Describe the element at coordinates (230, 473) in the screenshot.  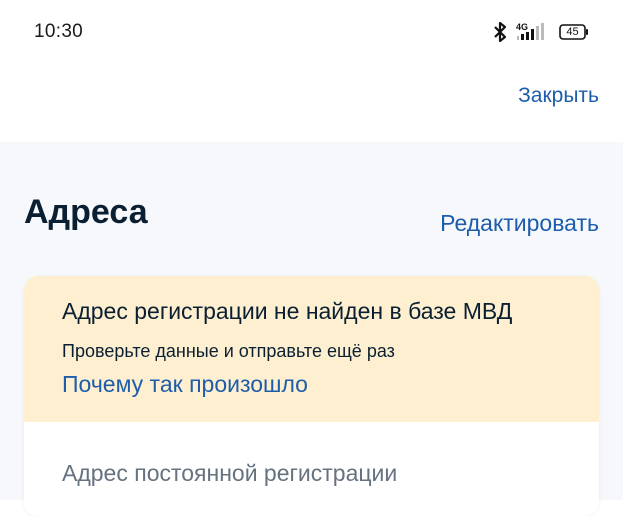
I see `permanent-address-label: Адрес постоянной регистрации` at that location.